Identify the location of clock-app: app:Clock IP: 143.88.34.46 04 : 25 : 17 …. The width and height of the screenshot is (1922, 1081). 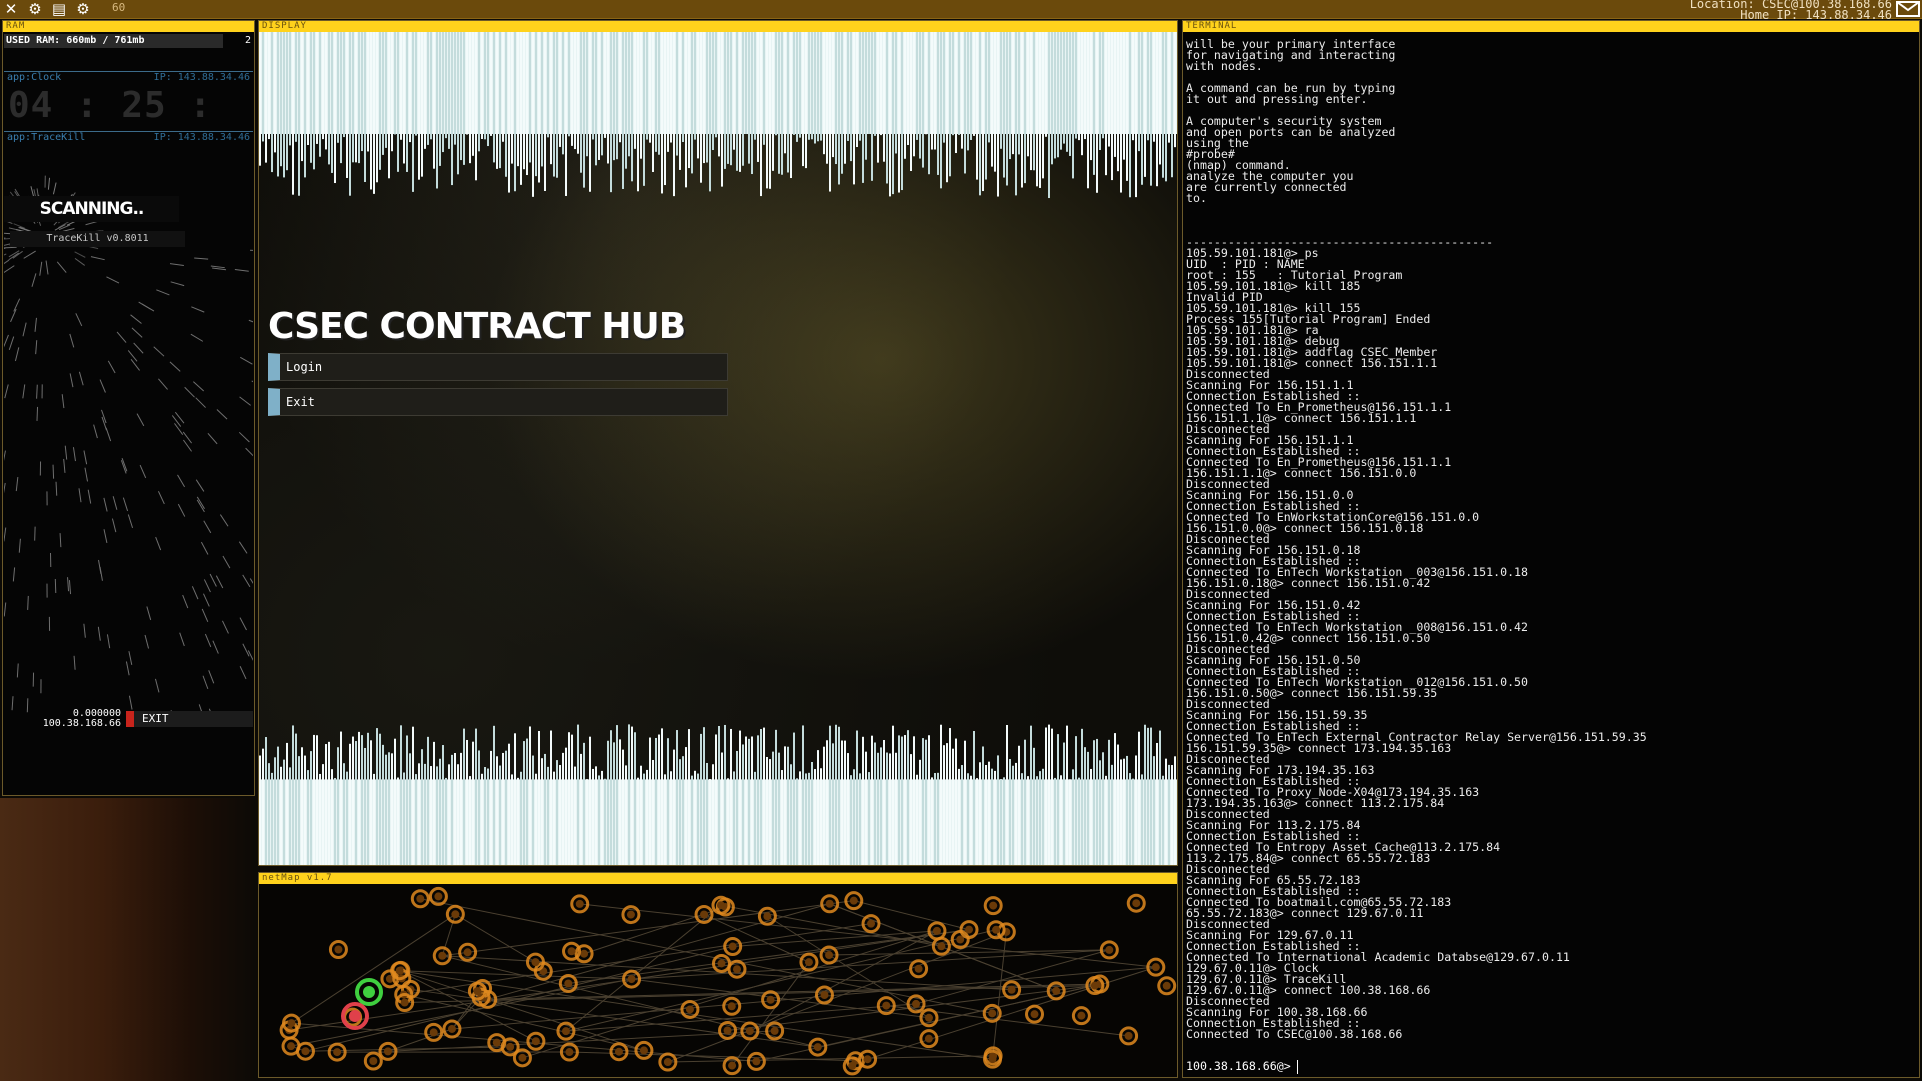
(128, 119).